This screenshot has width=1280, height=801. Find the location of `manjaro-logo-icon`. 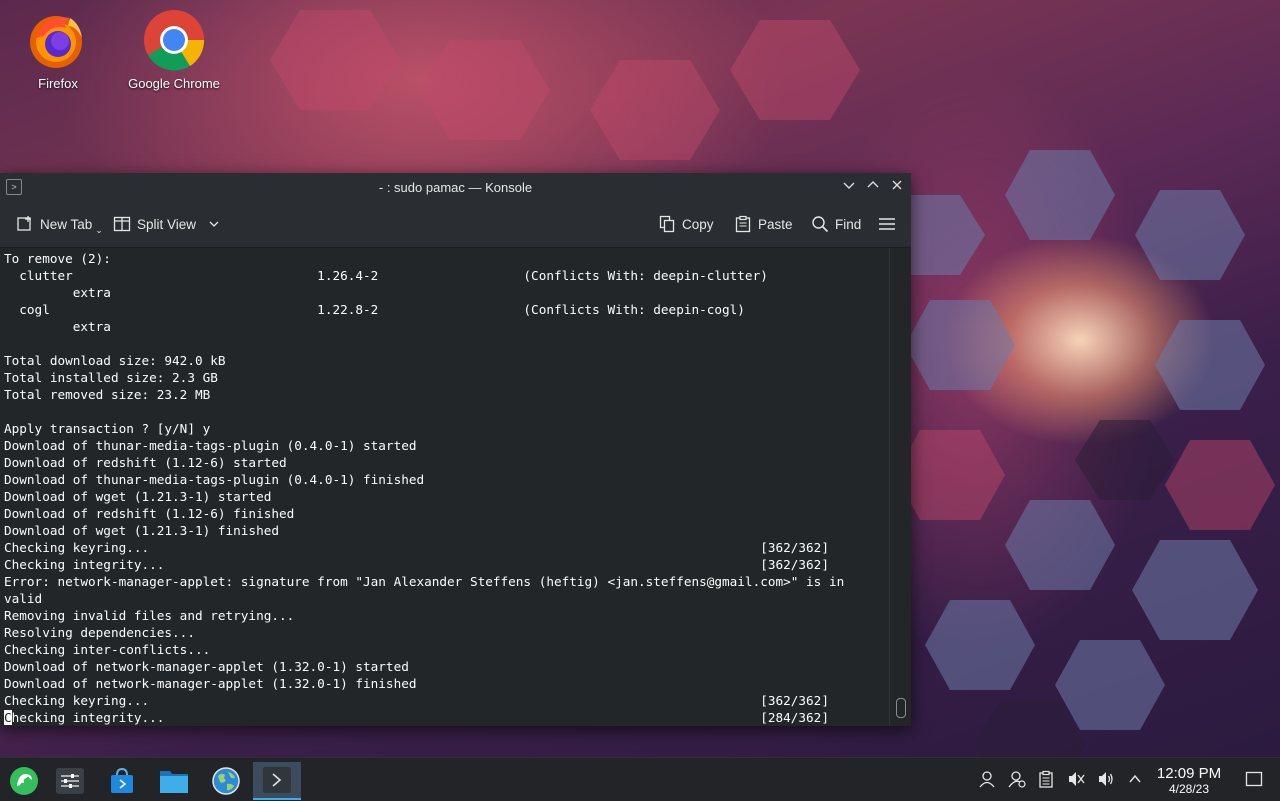

manjaro-logo-icon is located at coordinates (24, 781).